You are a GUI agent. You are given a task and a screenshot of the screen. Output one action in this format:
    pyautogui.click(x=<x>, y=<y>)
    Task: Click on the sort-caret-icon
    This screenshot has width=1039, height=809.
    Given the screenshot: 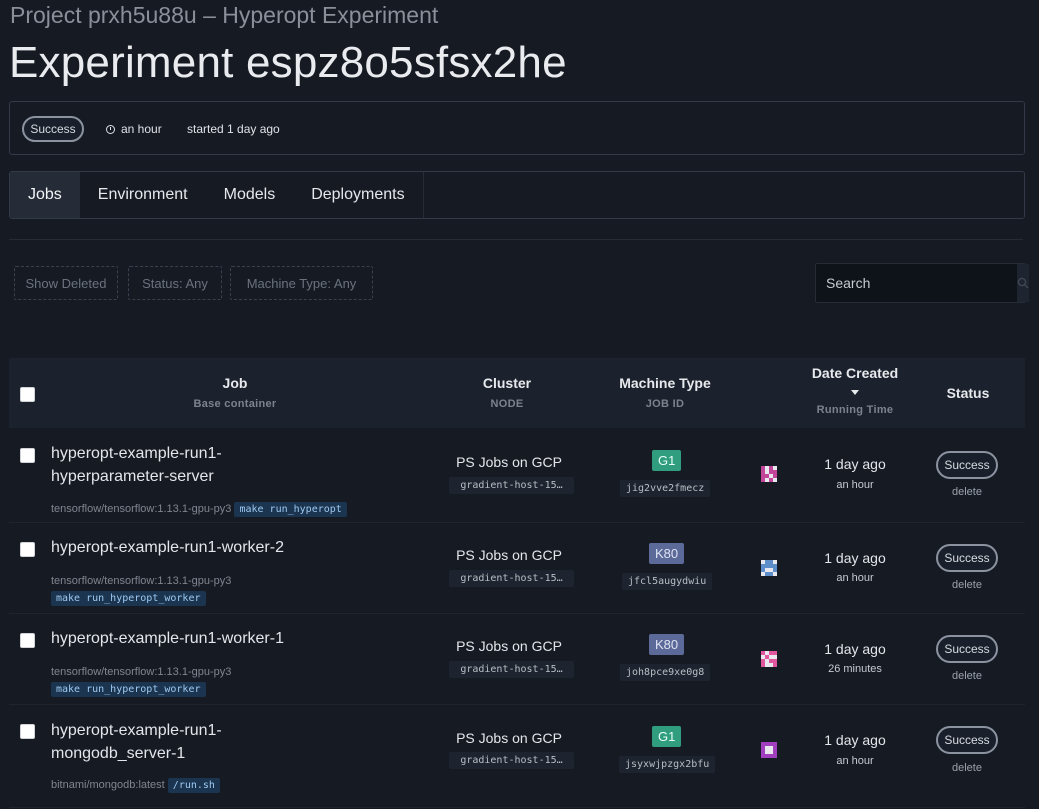 What is the action you would take?
    pyautogui.click(x=855, y=392)
    